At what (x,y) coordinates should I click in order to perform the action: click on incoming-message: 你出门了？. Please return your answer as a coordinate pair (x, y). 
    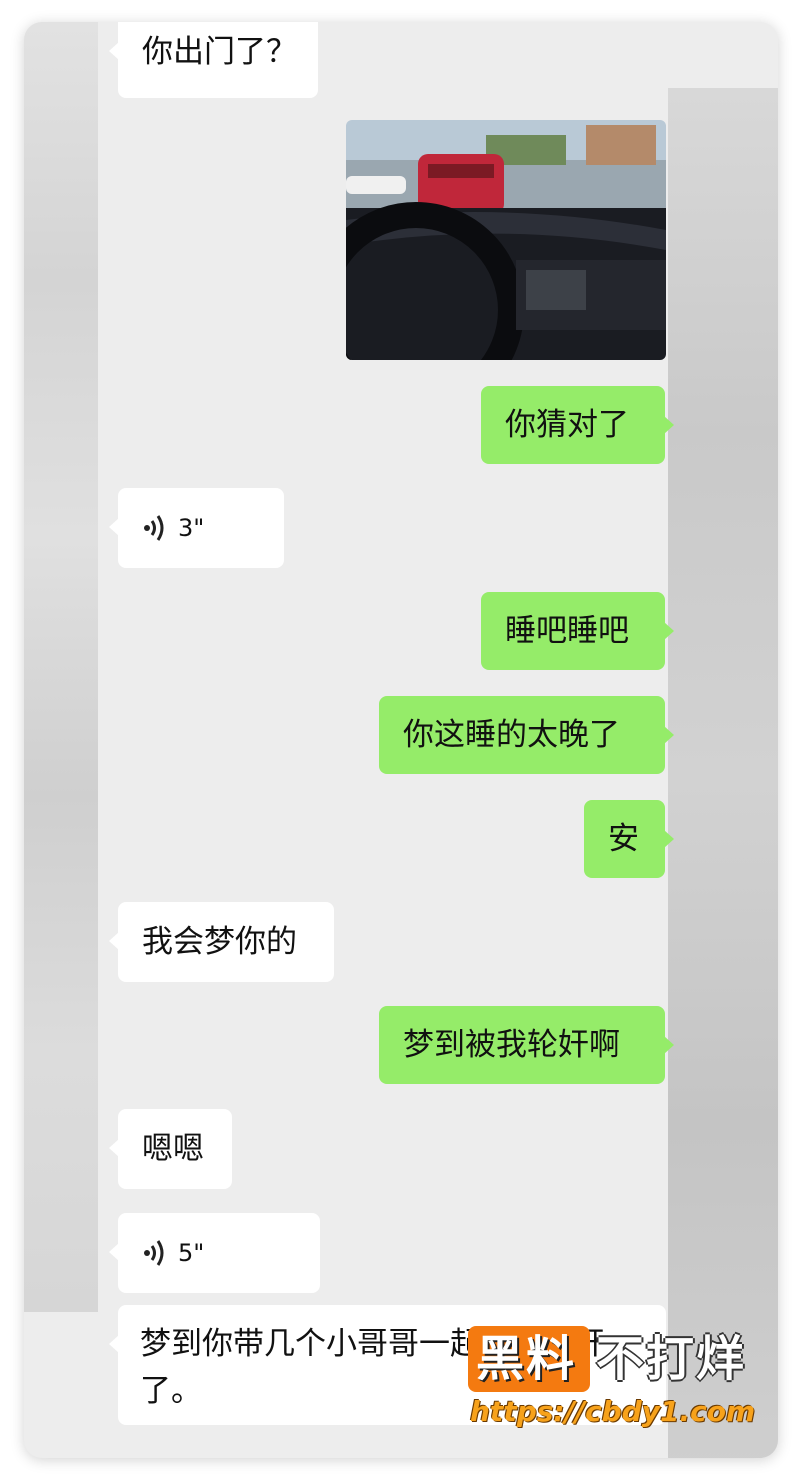
    Looking at the image, I should click on (213, 60).